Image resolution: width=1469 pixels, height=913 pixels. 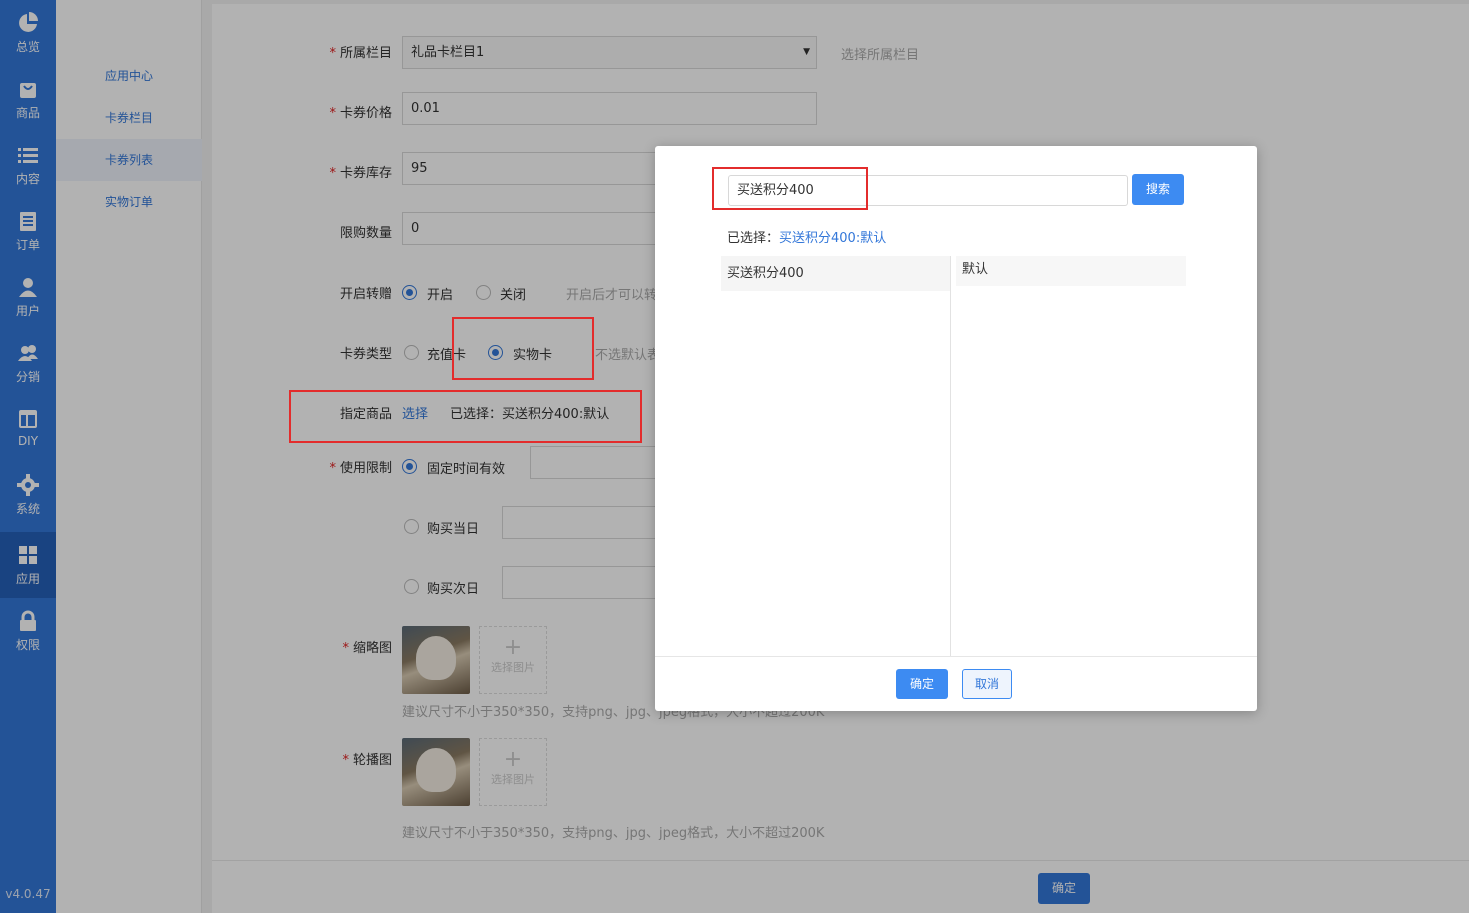 What do you see at coordinates (1158, 189) in the screenshot?
I see `search-button: 搜索` at bounding box center [1158, 189].